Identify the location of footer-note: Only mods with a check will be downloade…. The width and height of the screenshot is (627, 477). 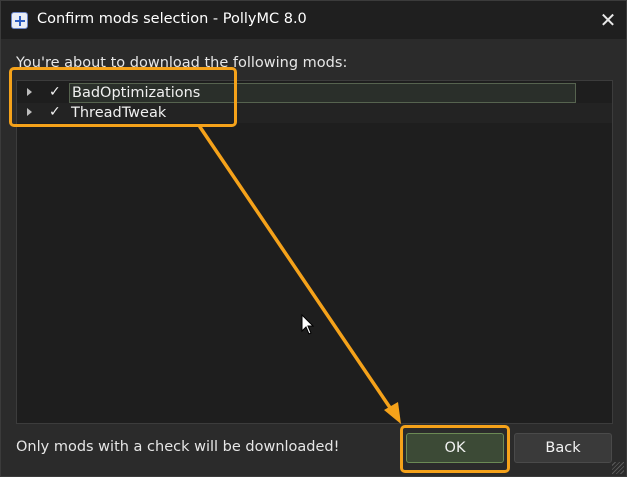
(178, 447).